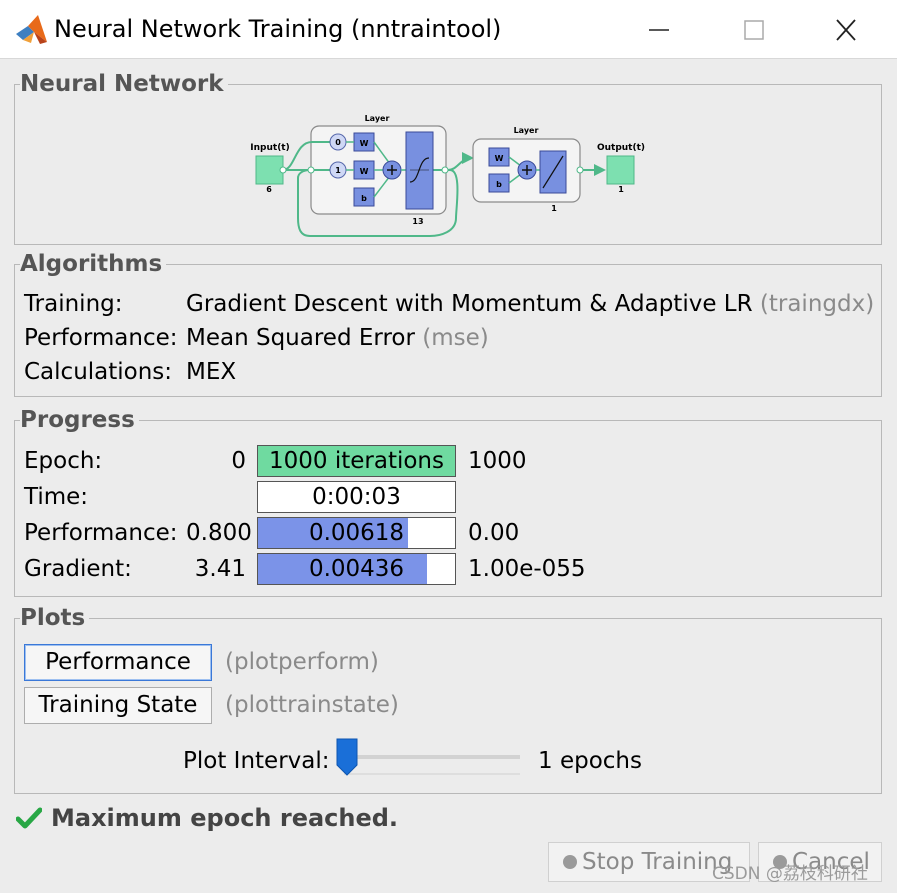 This screenshot has height=893, width=897. I want to click on stop-icon, so click(570, 862).